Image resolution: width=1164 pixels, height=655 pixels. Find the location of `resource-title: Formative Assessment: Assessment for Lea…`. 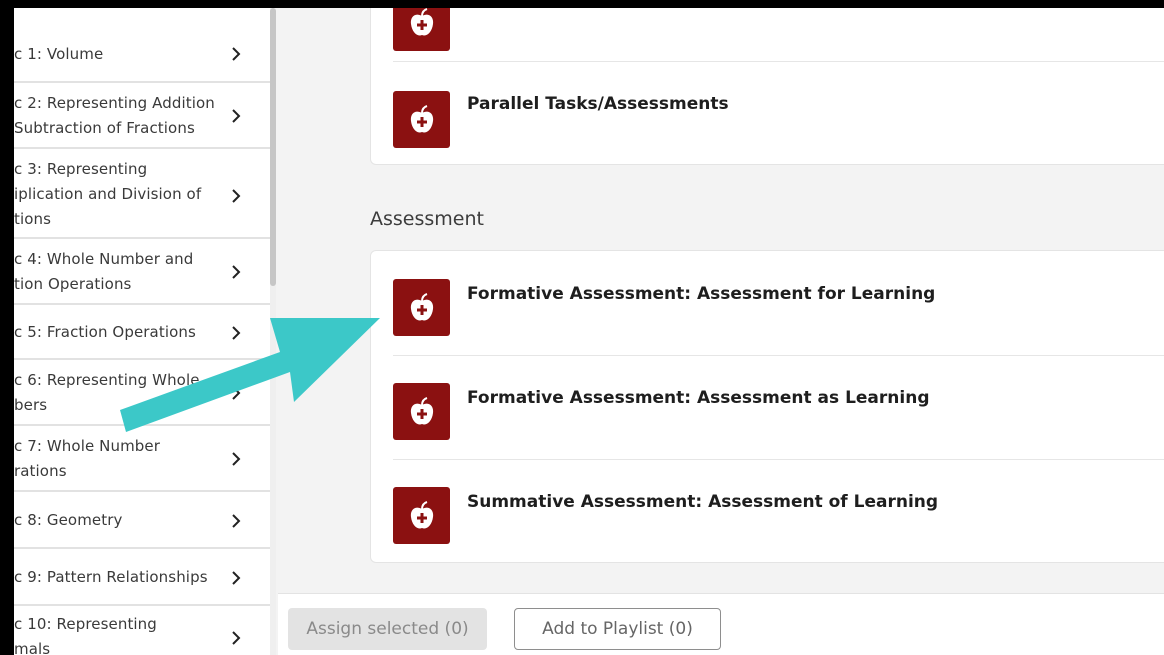

resource-title: Formative Assessment: Assessment for Lea… is located at coordinates (701, 294).